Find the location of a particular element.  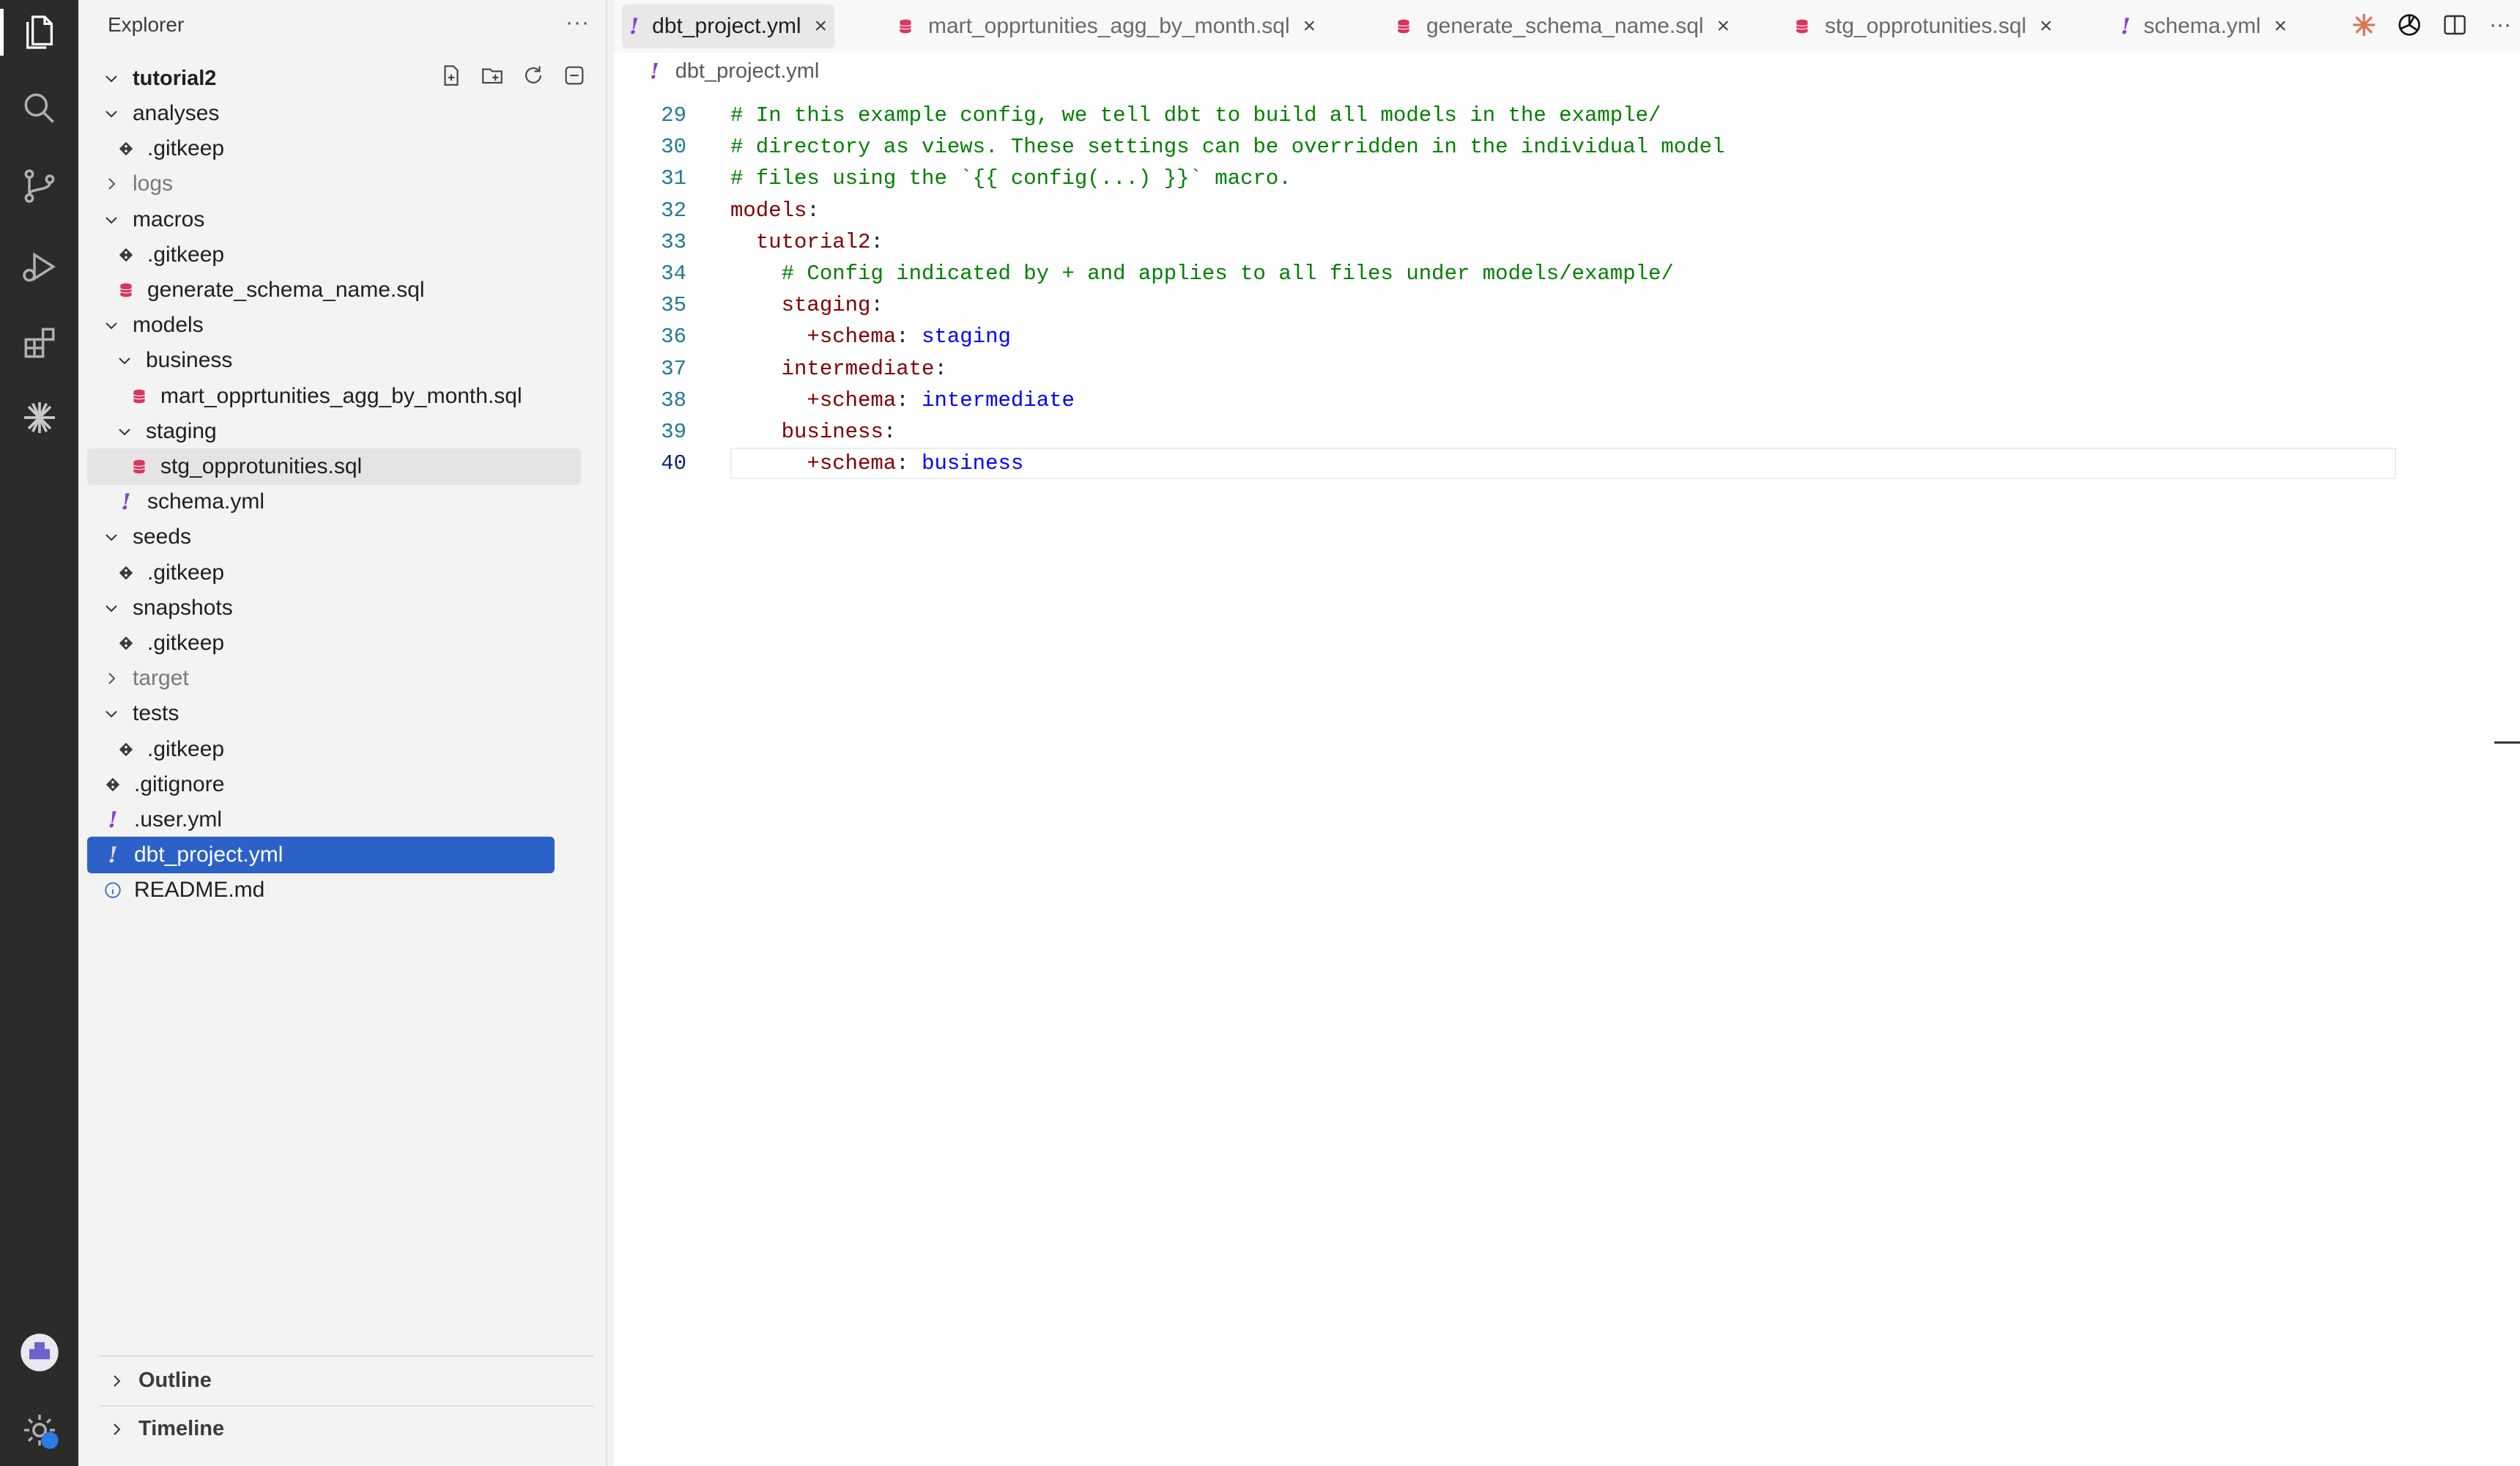

tree-file: README.md is located at coordinates (321, 890).